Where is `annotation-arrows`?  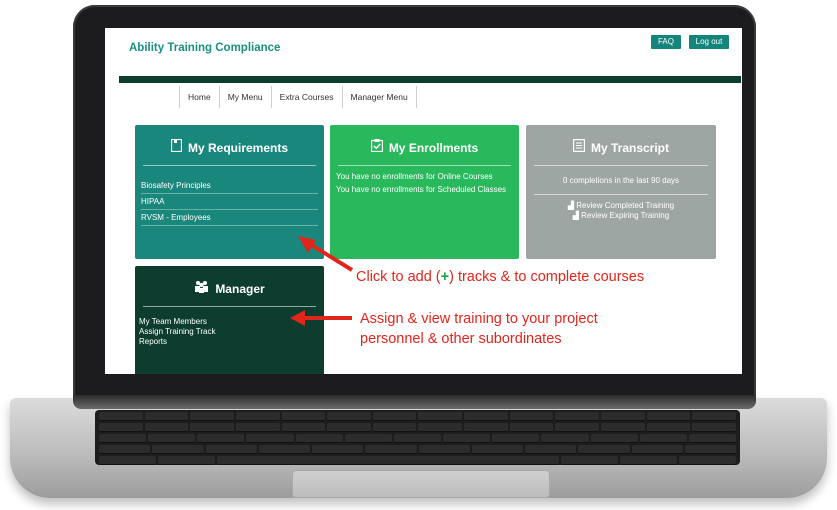
annotation-arrows is located at coordinates (322, 281).